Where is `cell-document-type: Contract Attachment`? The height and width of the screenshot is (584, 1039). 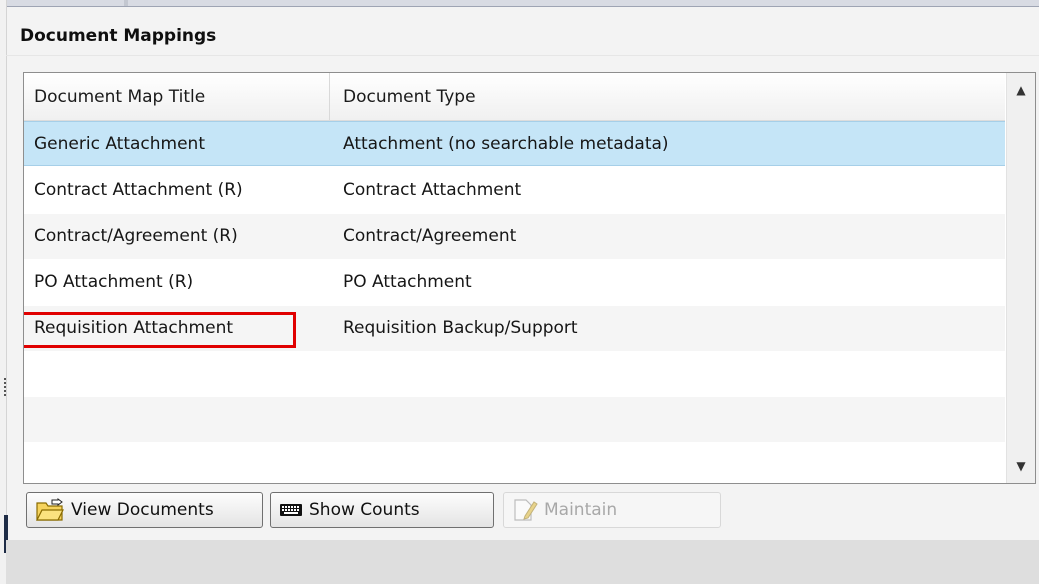
cell-document-type: Contract Attachment is located at coordinates (432, 190).